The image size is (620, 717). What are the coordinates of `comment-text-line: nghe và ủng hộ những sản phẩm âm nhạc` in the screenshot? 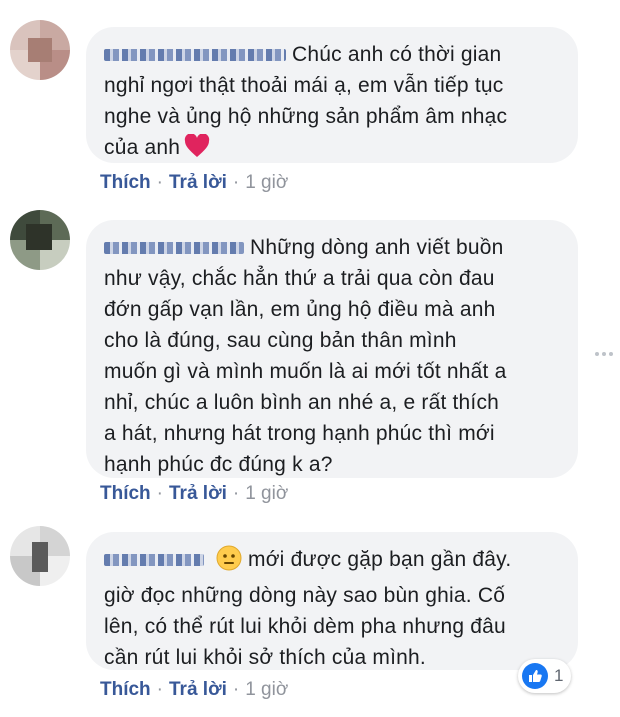 It's located at (306, 116).